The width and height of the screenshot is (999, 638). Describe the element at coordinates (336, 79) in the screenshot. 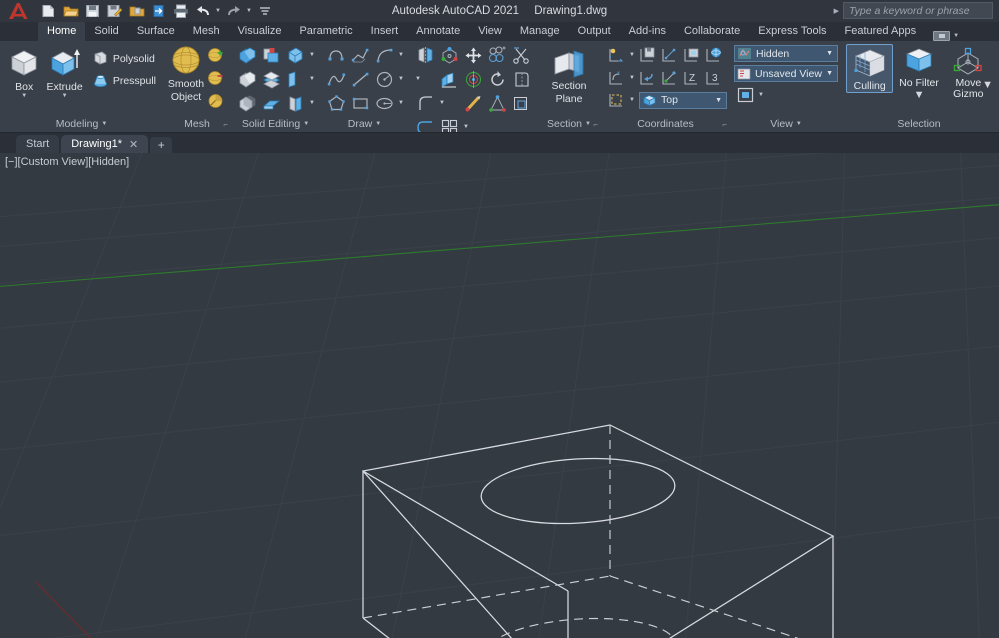

I see `spline-icon` at that location.